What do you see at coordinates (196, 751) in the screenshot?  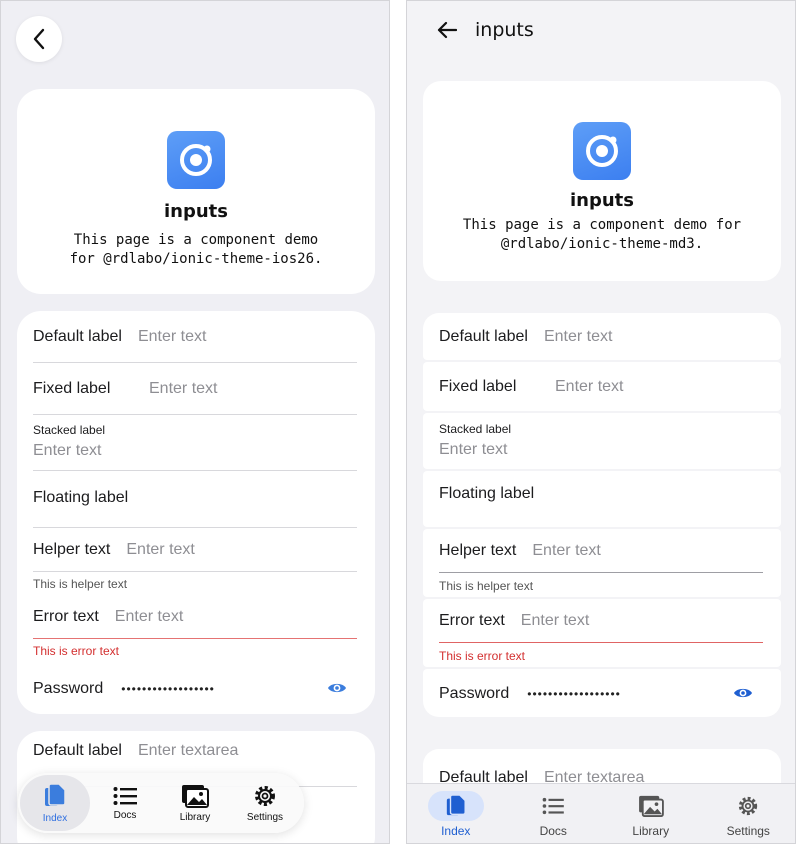 I see `textarea-input: Default label Enter textarea` at bounding box center [196, 751].